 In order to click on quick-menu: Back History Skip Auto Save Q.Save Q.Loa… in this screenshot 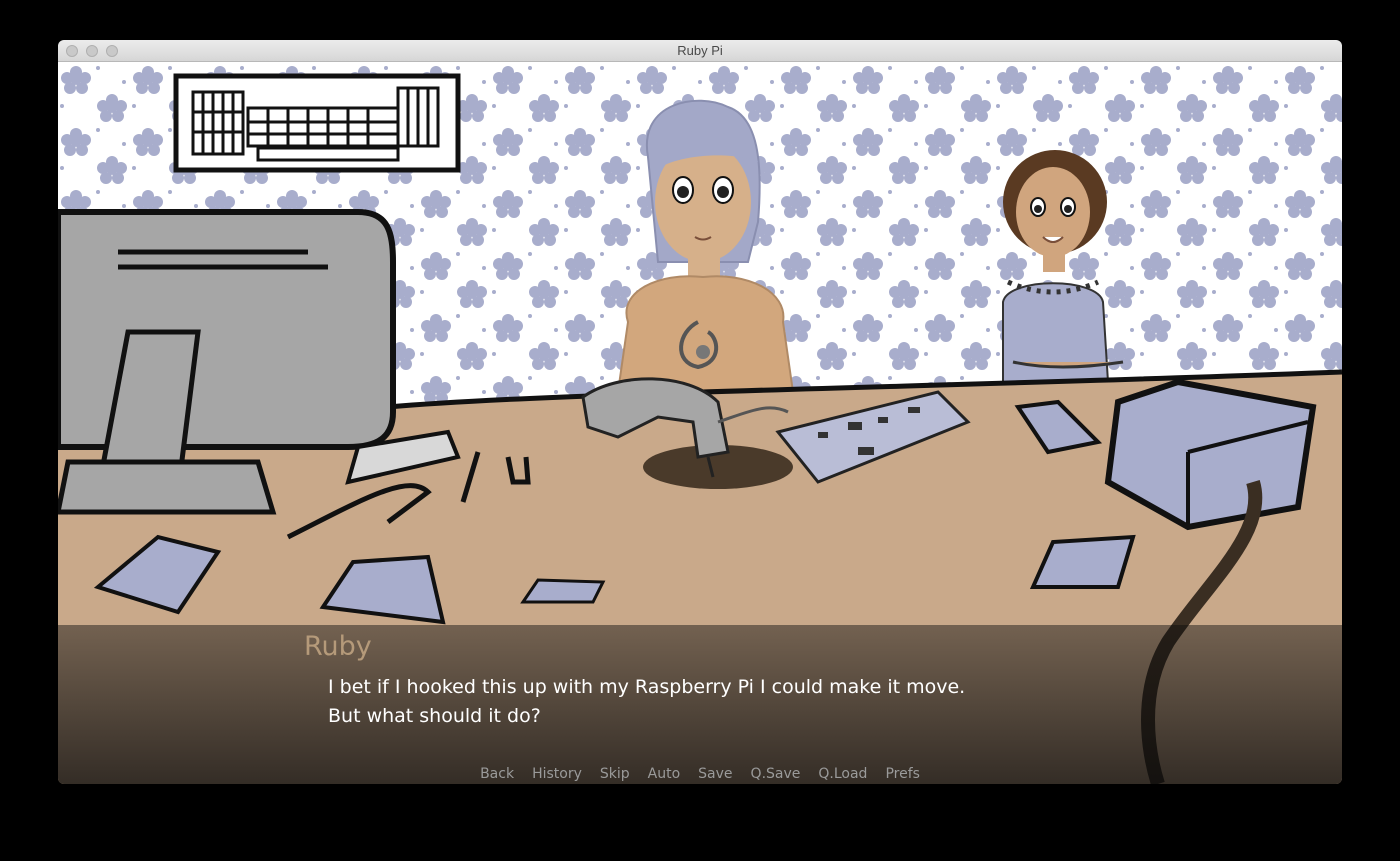, I will do `click(700, 774)`.